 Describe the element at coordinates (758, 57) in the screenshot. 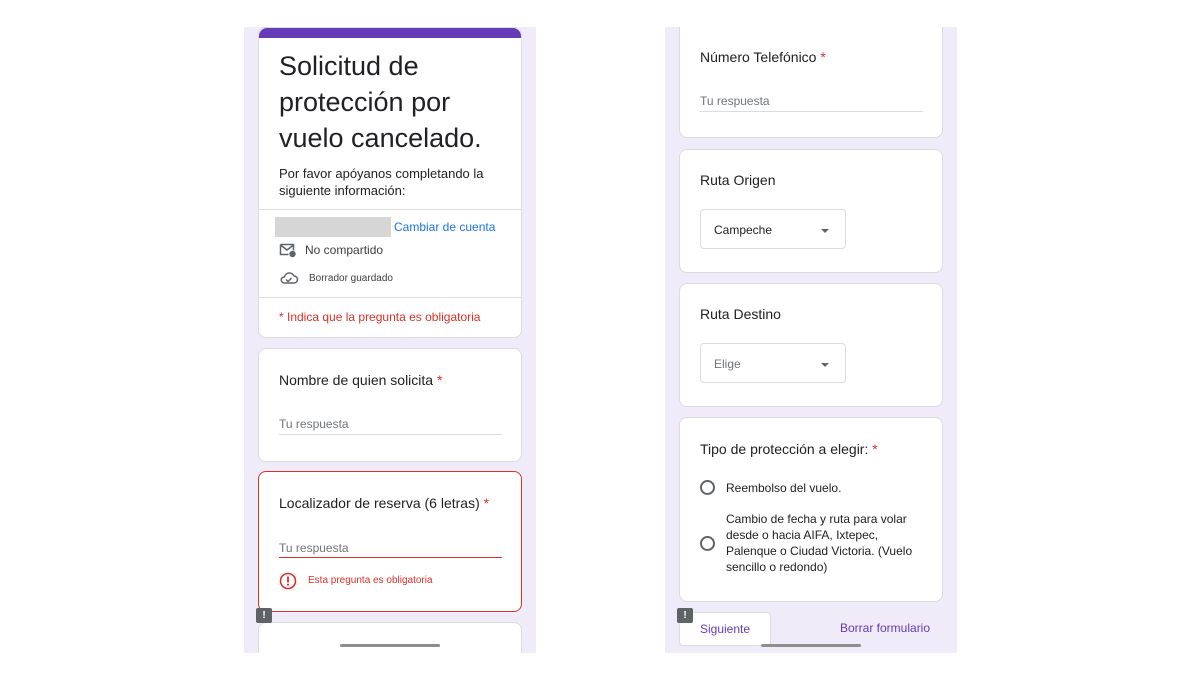

I see `question-text: Número Telefónico` at that location.